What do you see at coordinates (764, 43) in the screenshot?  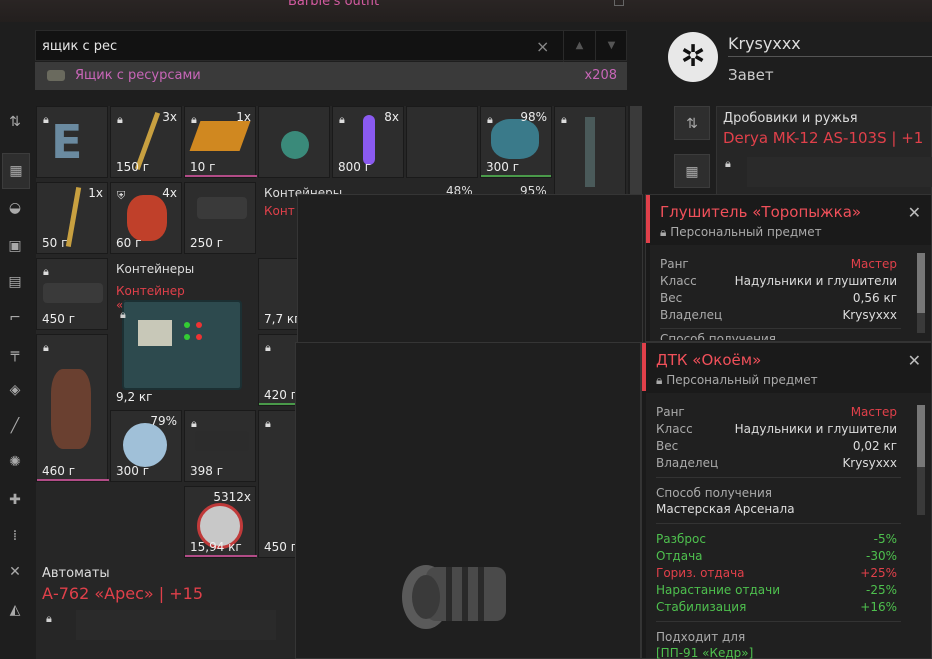 I see `character-name: Krysyxxx` at bounding box center [764, 43].